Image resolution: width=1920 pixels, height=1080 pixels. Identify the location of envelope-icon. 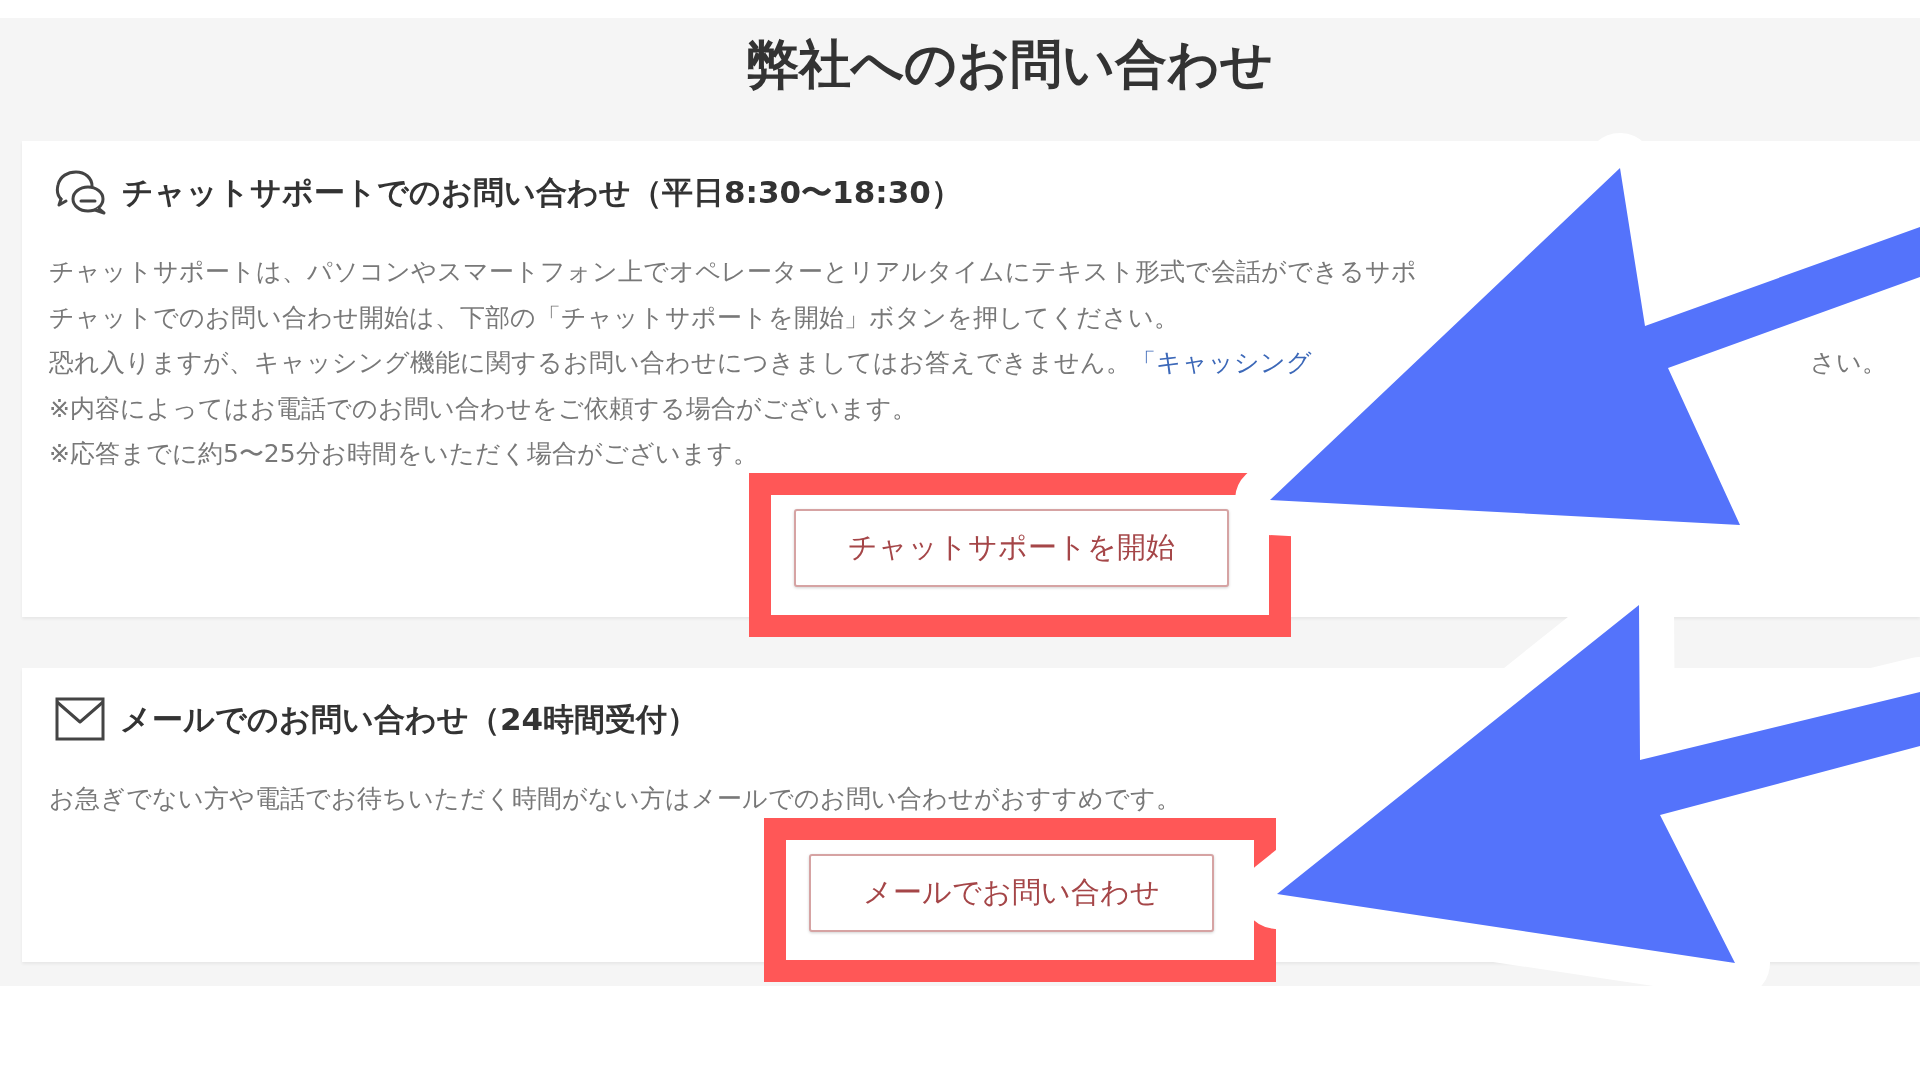
(80, 719).